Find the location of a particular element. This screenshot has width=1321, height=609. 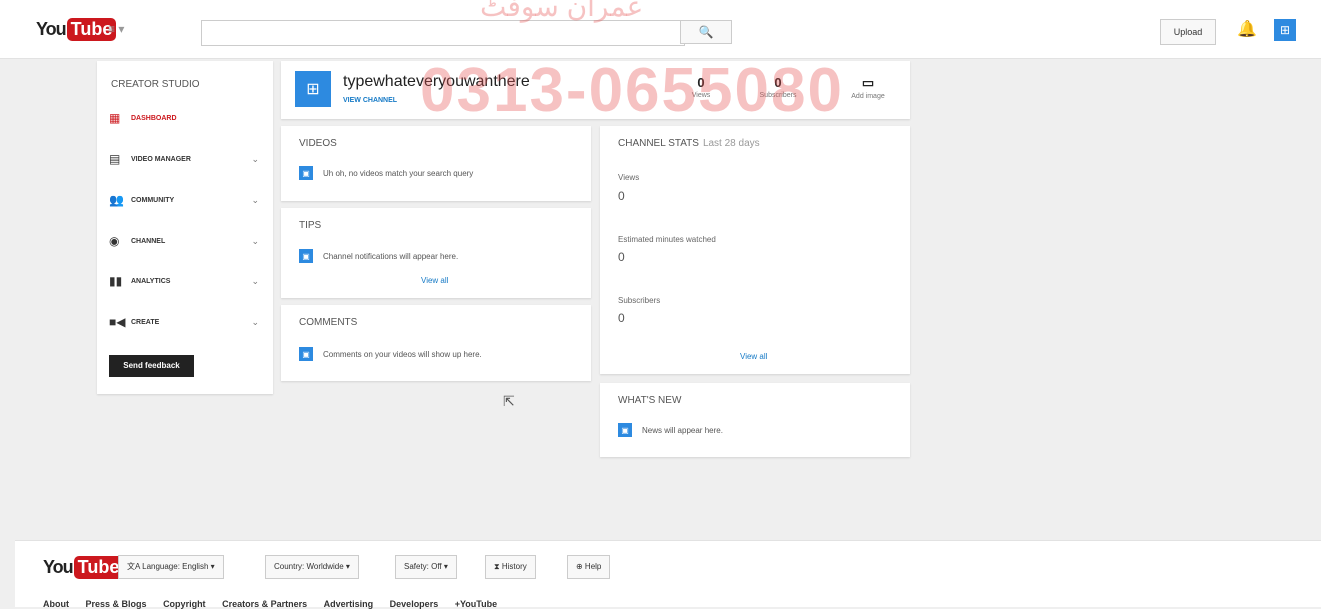

dashboard-icon: ▦ is located at coordinates (115, 118).